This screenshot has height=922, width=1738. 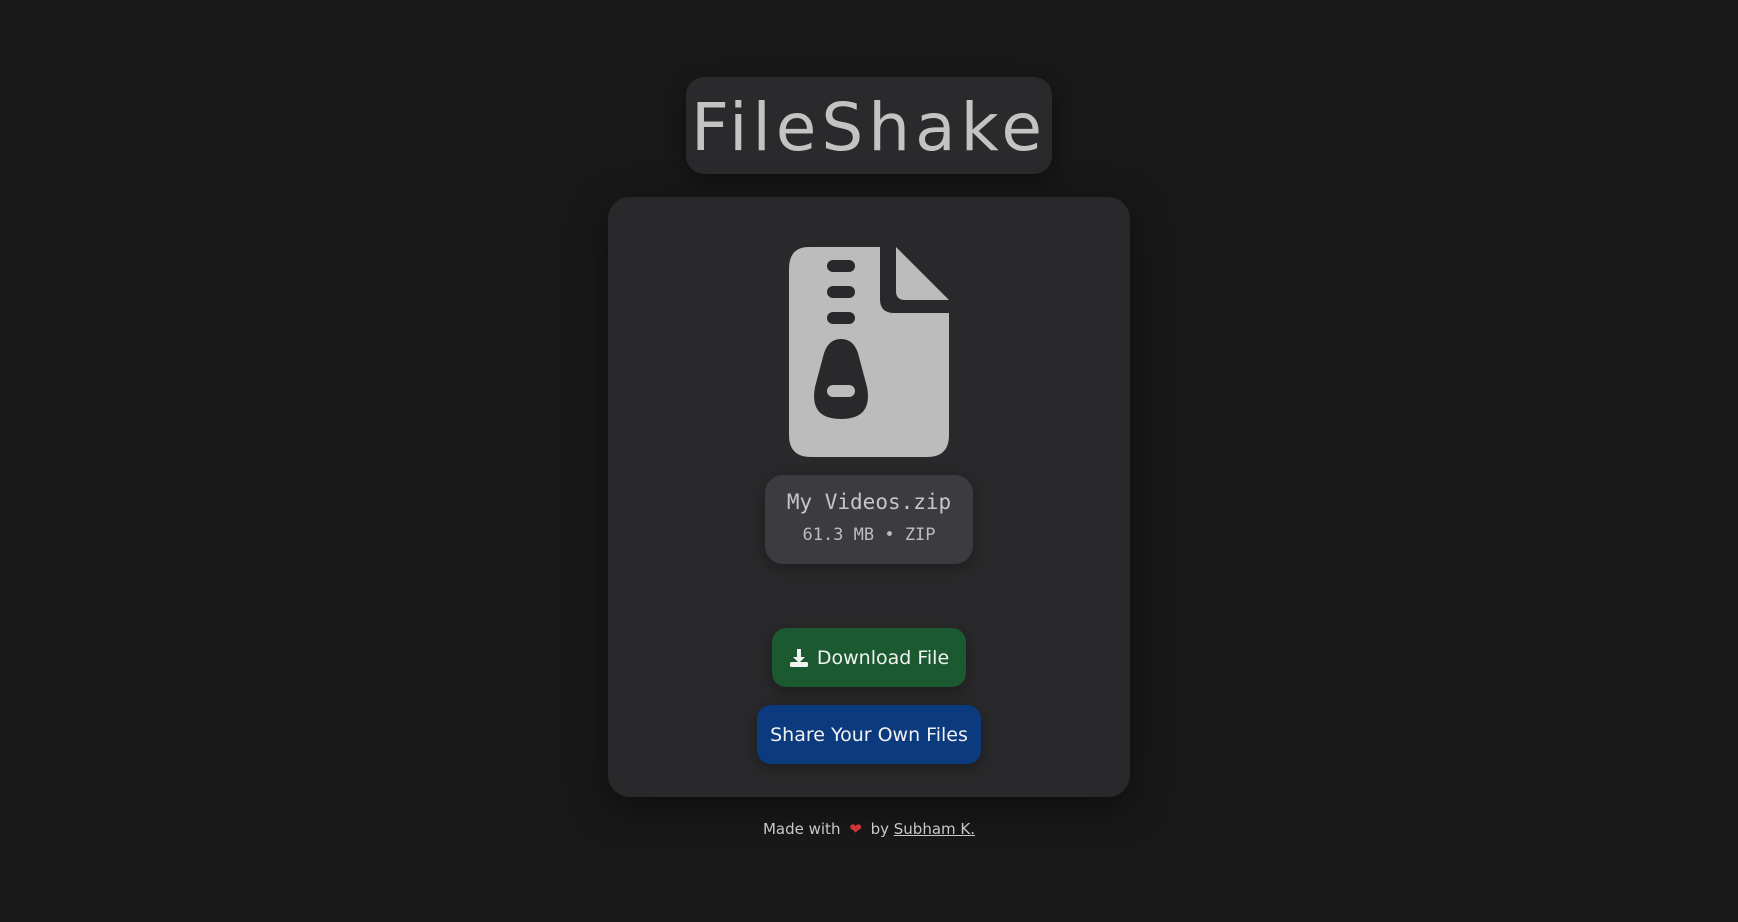 I want to click on download-file-button: Download File, so click(x=869, y=657).